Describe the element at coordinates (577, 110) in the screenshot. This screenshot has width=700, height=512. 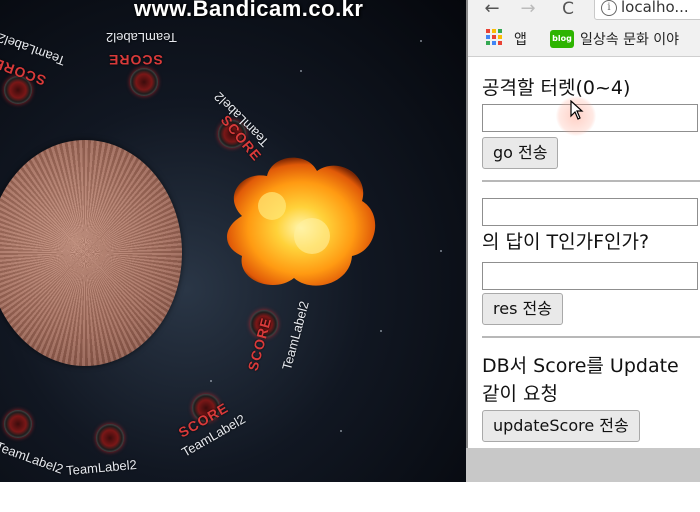
I see `cursor-arrow-icon` at that location.